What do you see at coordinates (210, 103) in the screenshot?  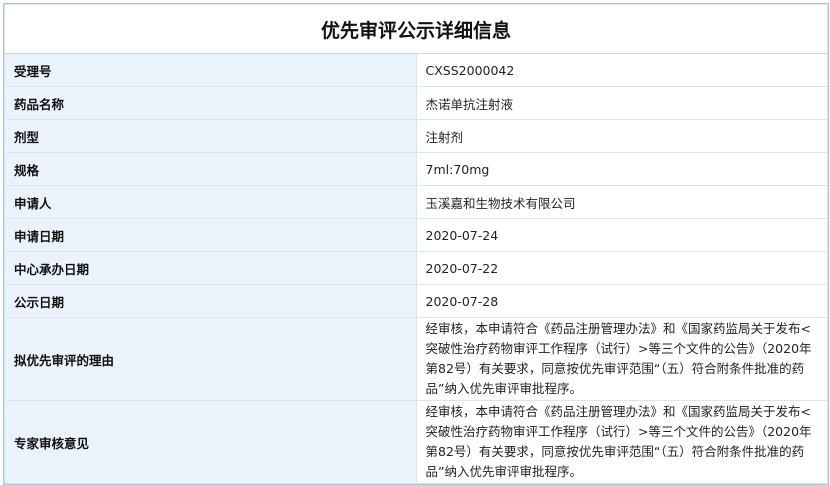 I see `field-label-drug-name: 药品名称` at bounding box center [210, 103].